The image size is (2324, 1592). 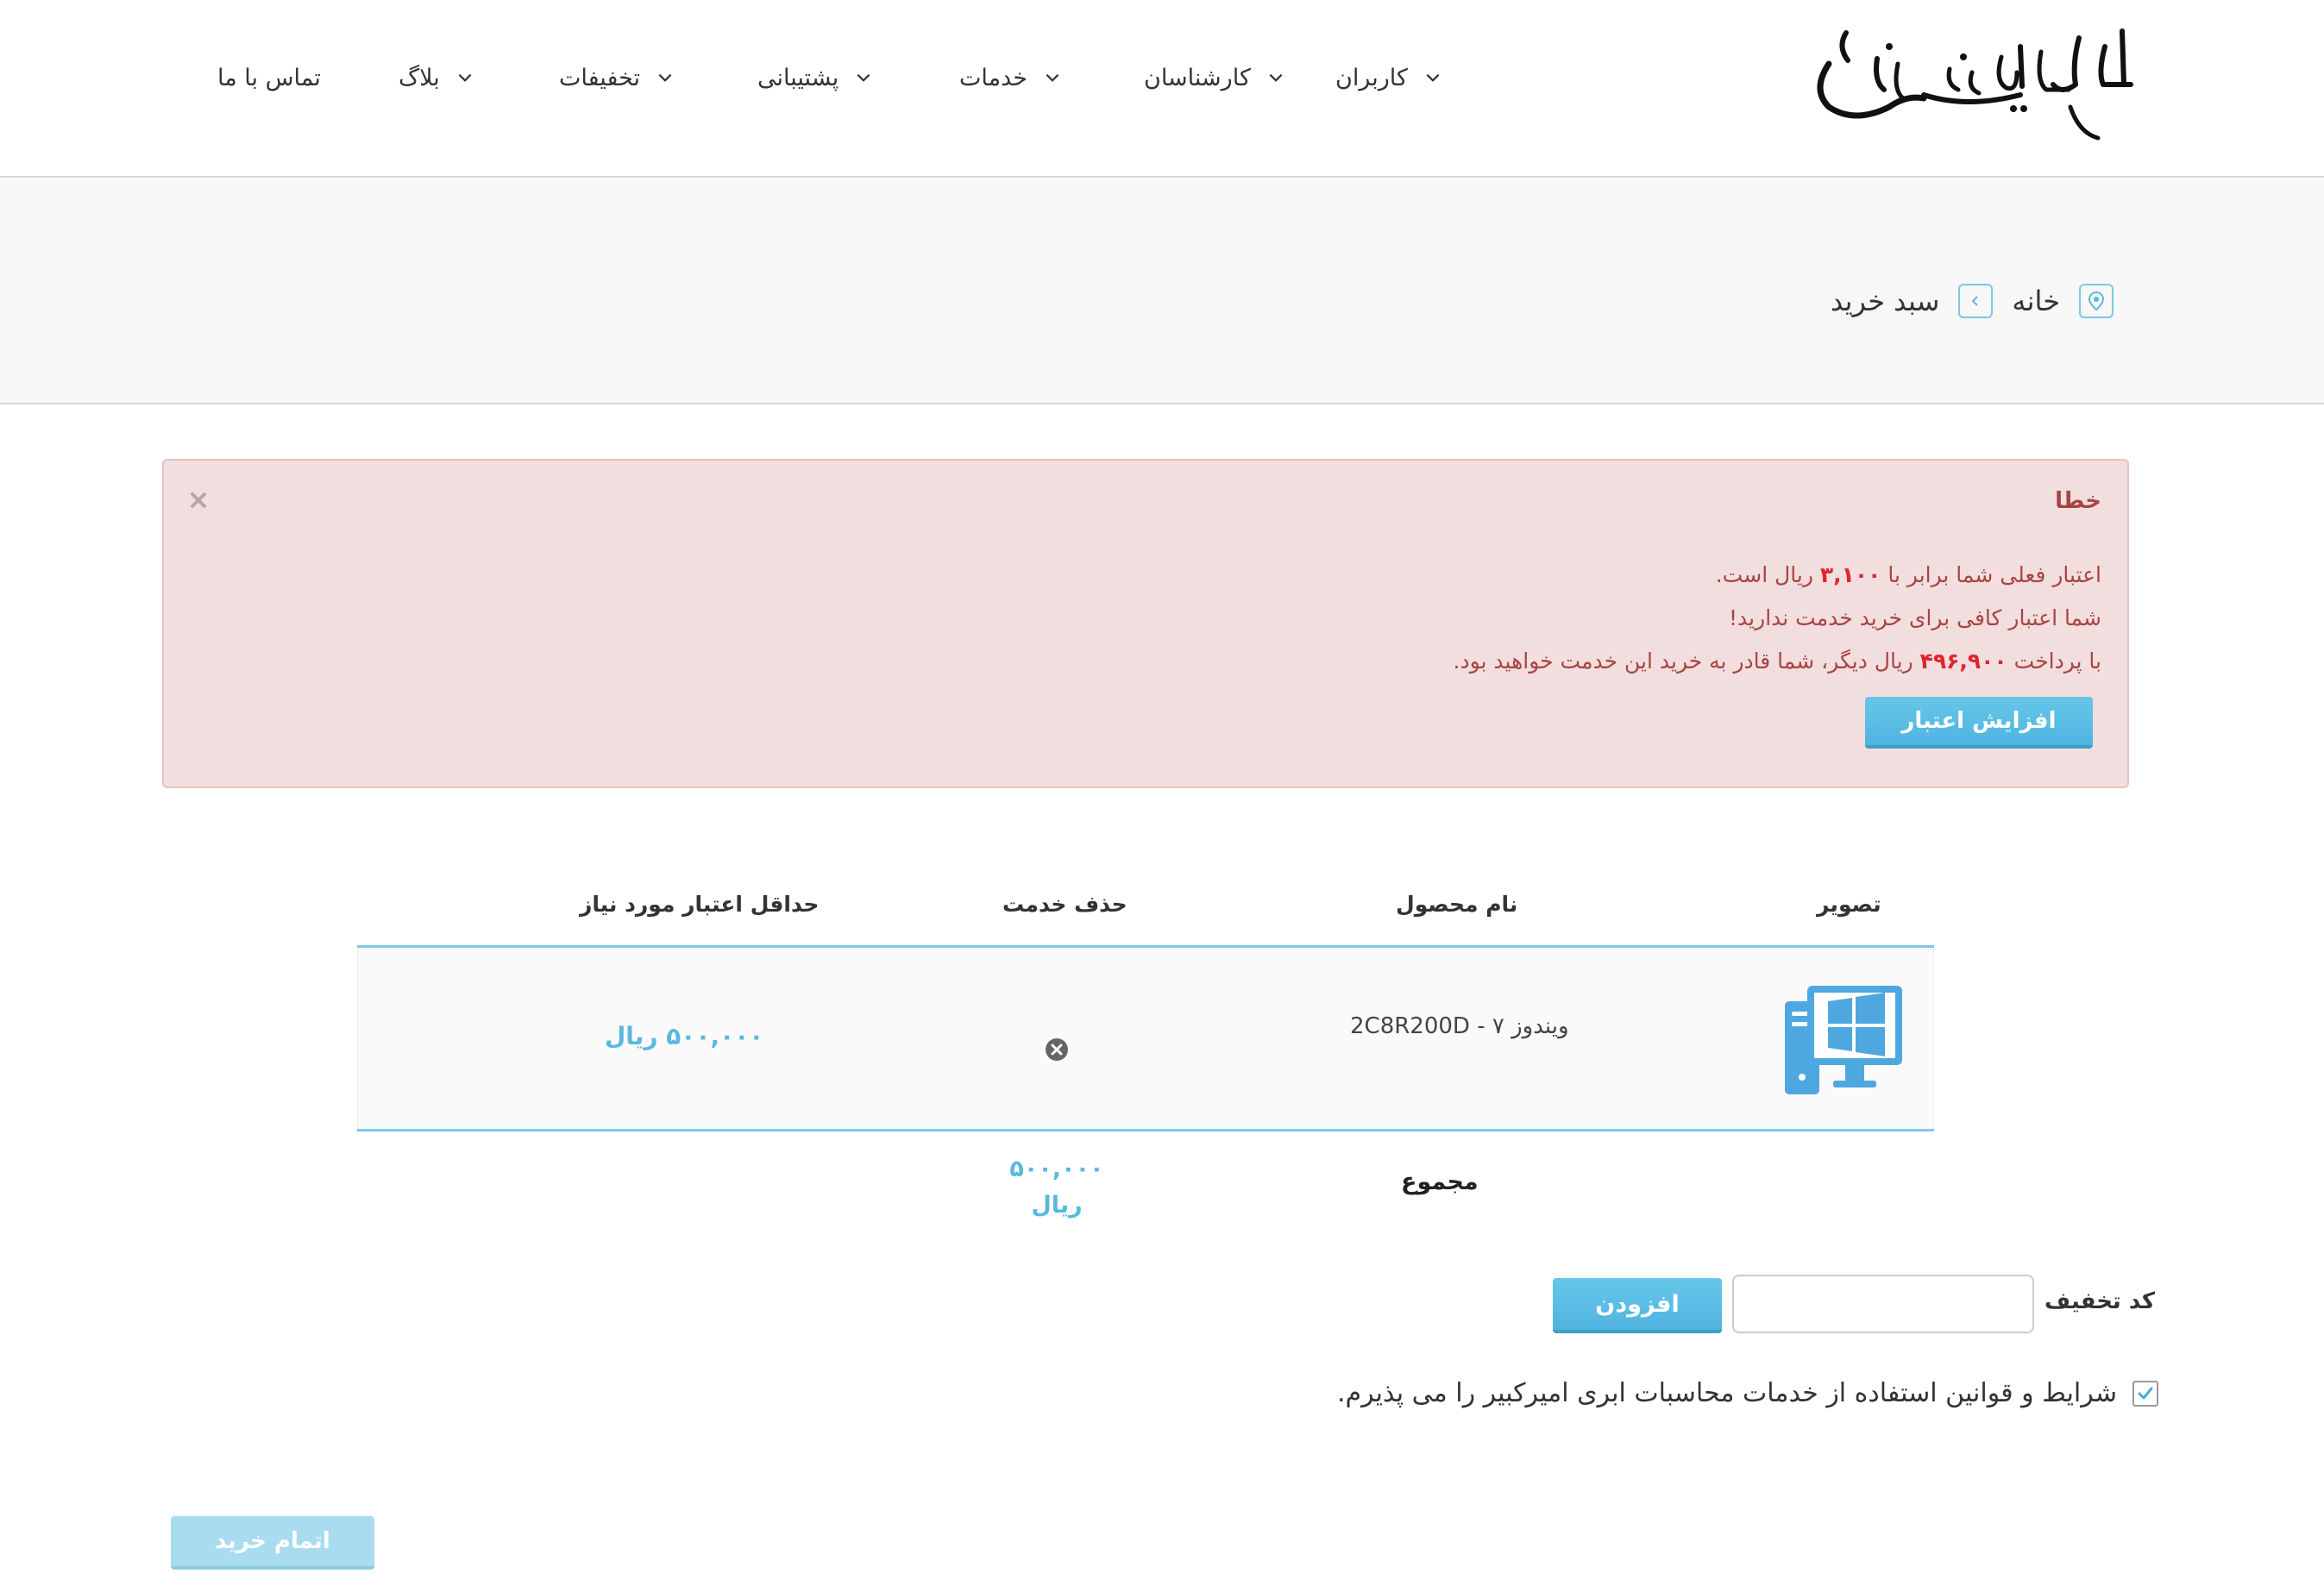 What do you see at coordinates (1064, 904) in the screenshot?
I see `header-remove: حذف خدمت` at bounding box center [1064, 904].